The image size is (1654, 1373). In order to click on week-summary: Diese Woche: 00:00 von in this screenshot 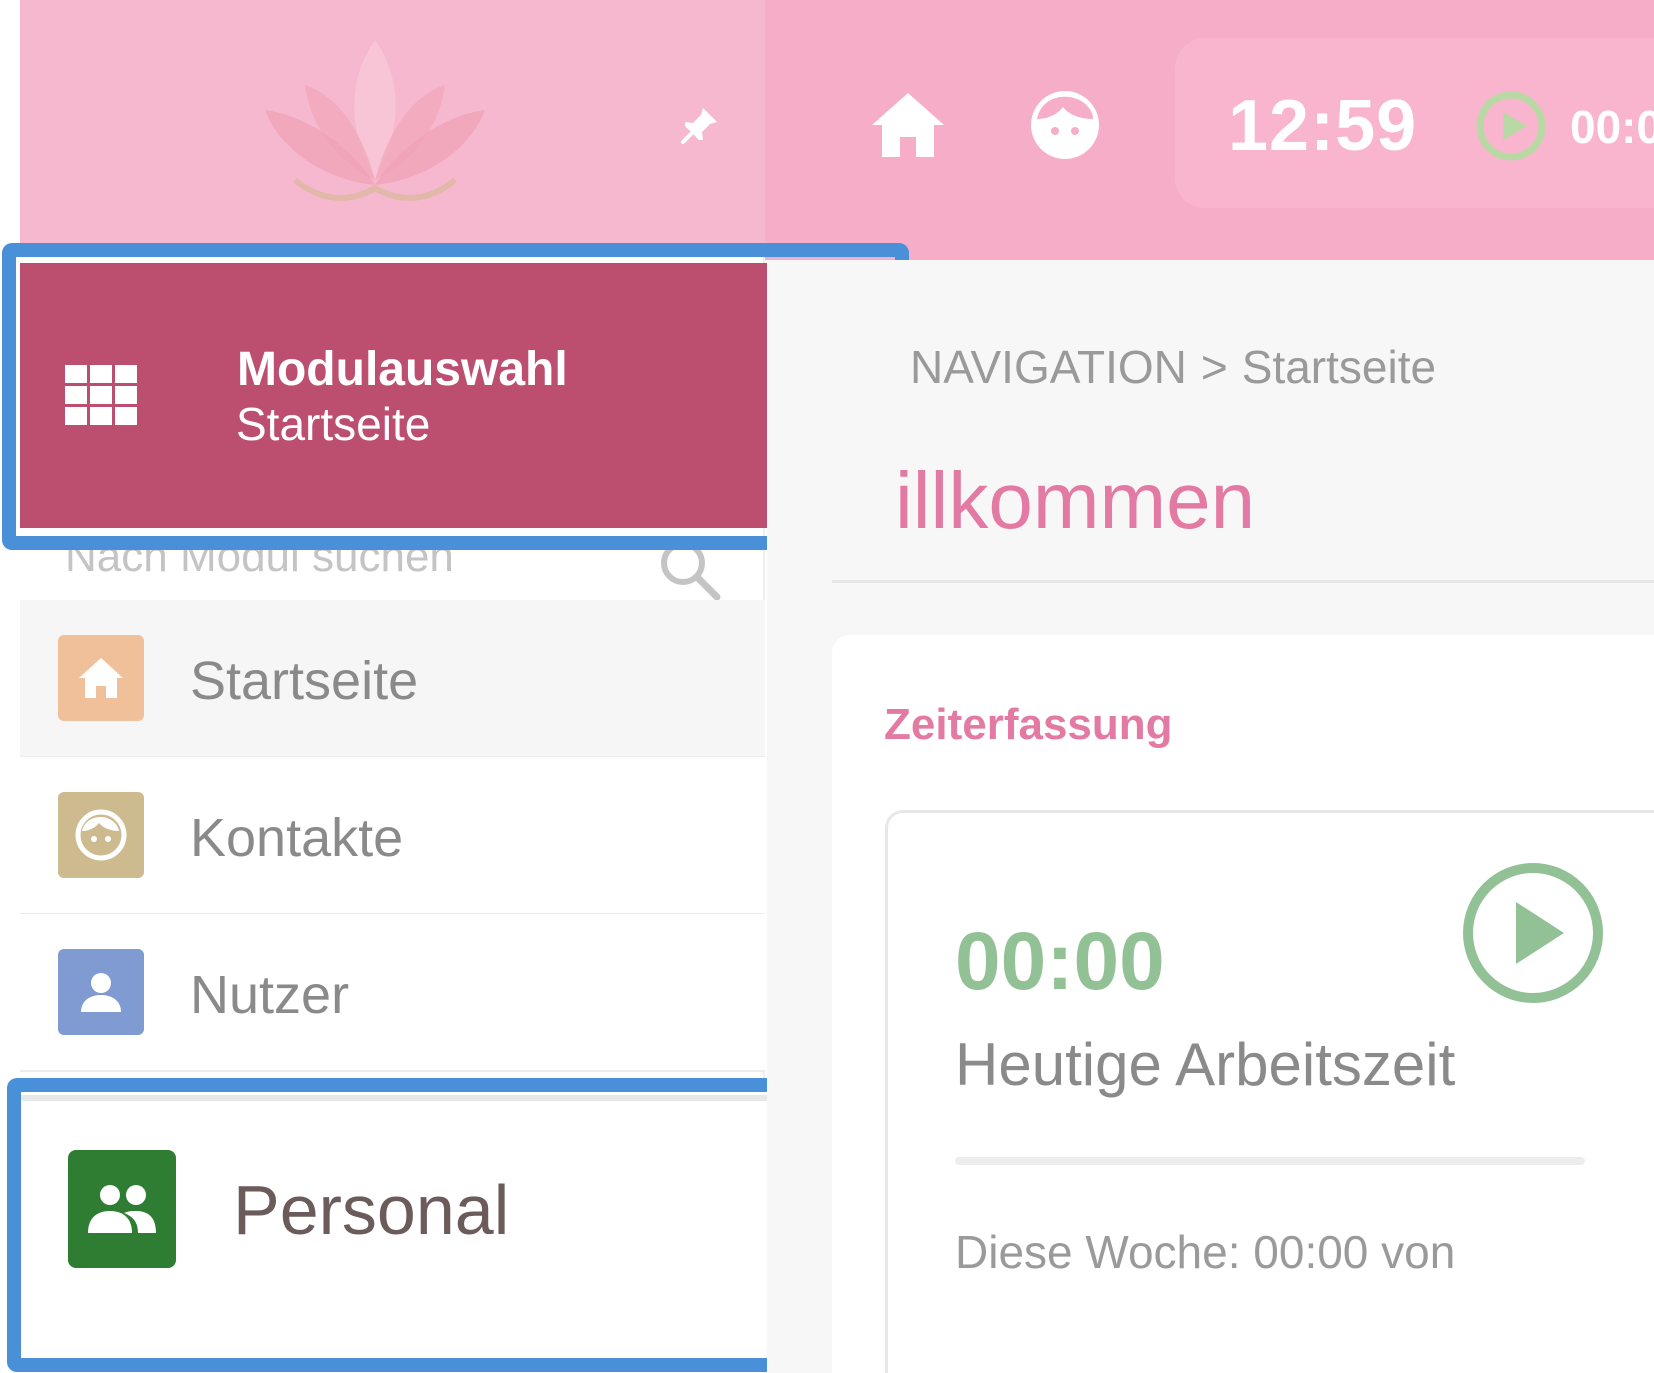, I will do `click(1205, 1252)`.